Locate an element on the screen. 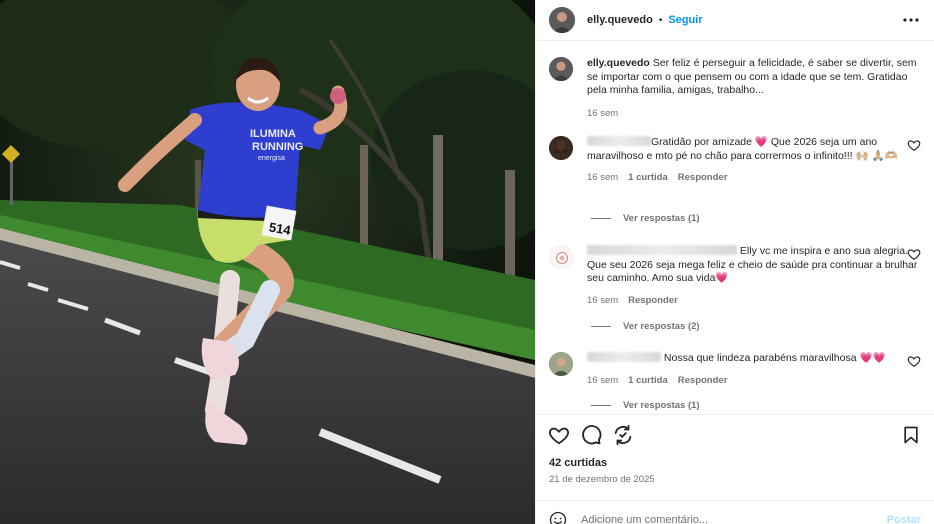  post-header: elly.quevedo • Seguir is located at coordinates (735, 20).